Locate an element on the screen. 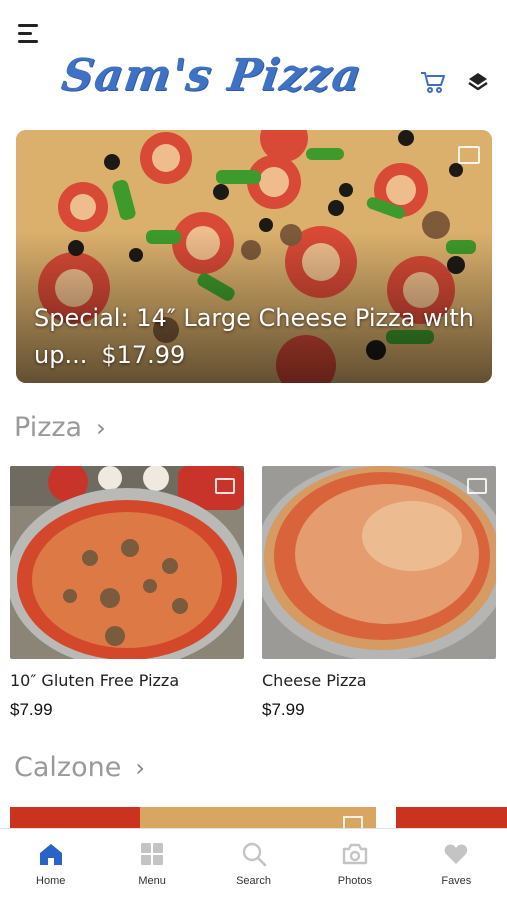 This screenshot has height=900, width=507. menu-item-card: Cheese Pizza $7.99 is located at coordinates (379, 593).